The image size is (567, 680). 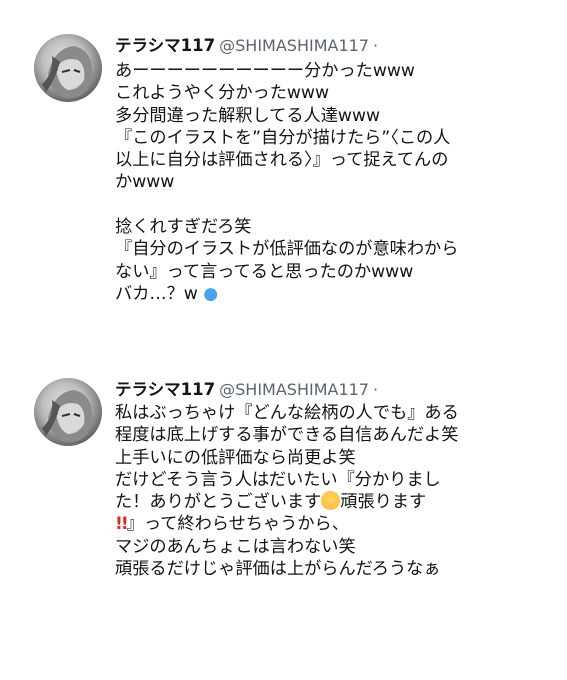 I want to click on text-line: 以上に自分は評価される〉』って捉えてんの, so click(x=282, y=160).